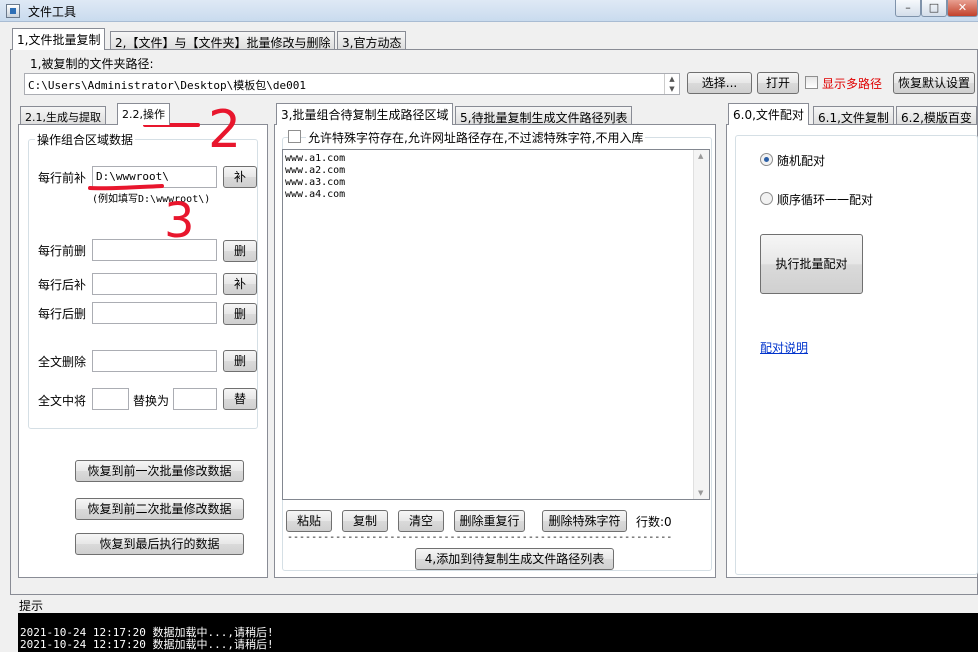 Image resolution: width=978 pixels, height=652 pixels. Describe the element at coordinates (934, 83) in the screenshot. I see `restore-defaults-button: 恢复默认设置` at that location.